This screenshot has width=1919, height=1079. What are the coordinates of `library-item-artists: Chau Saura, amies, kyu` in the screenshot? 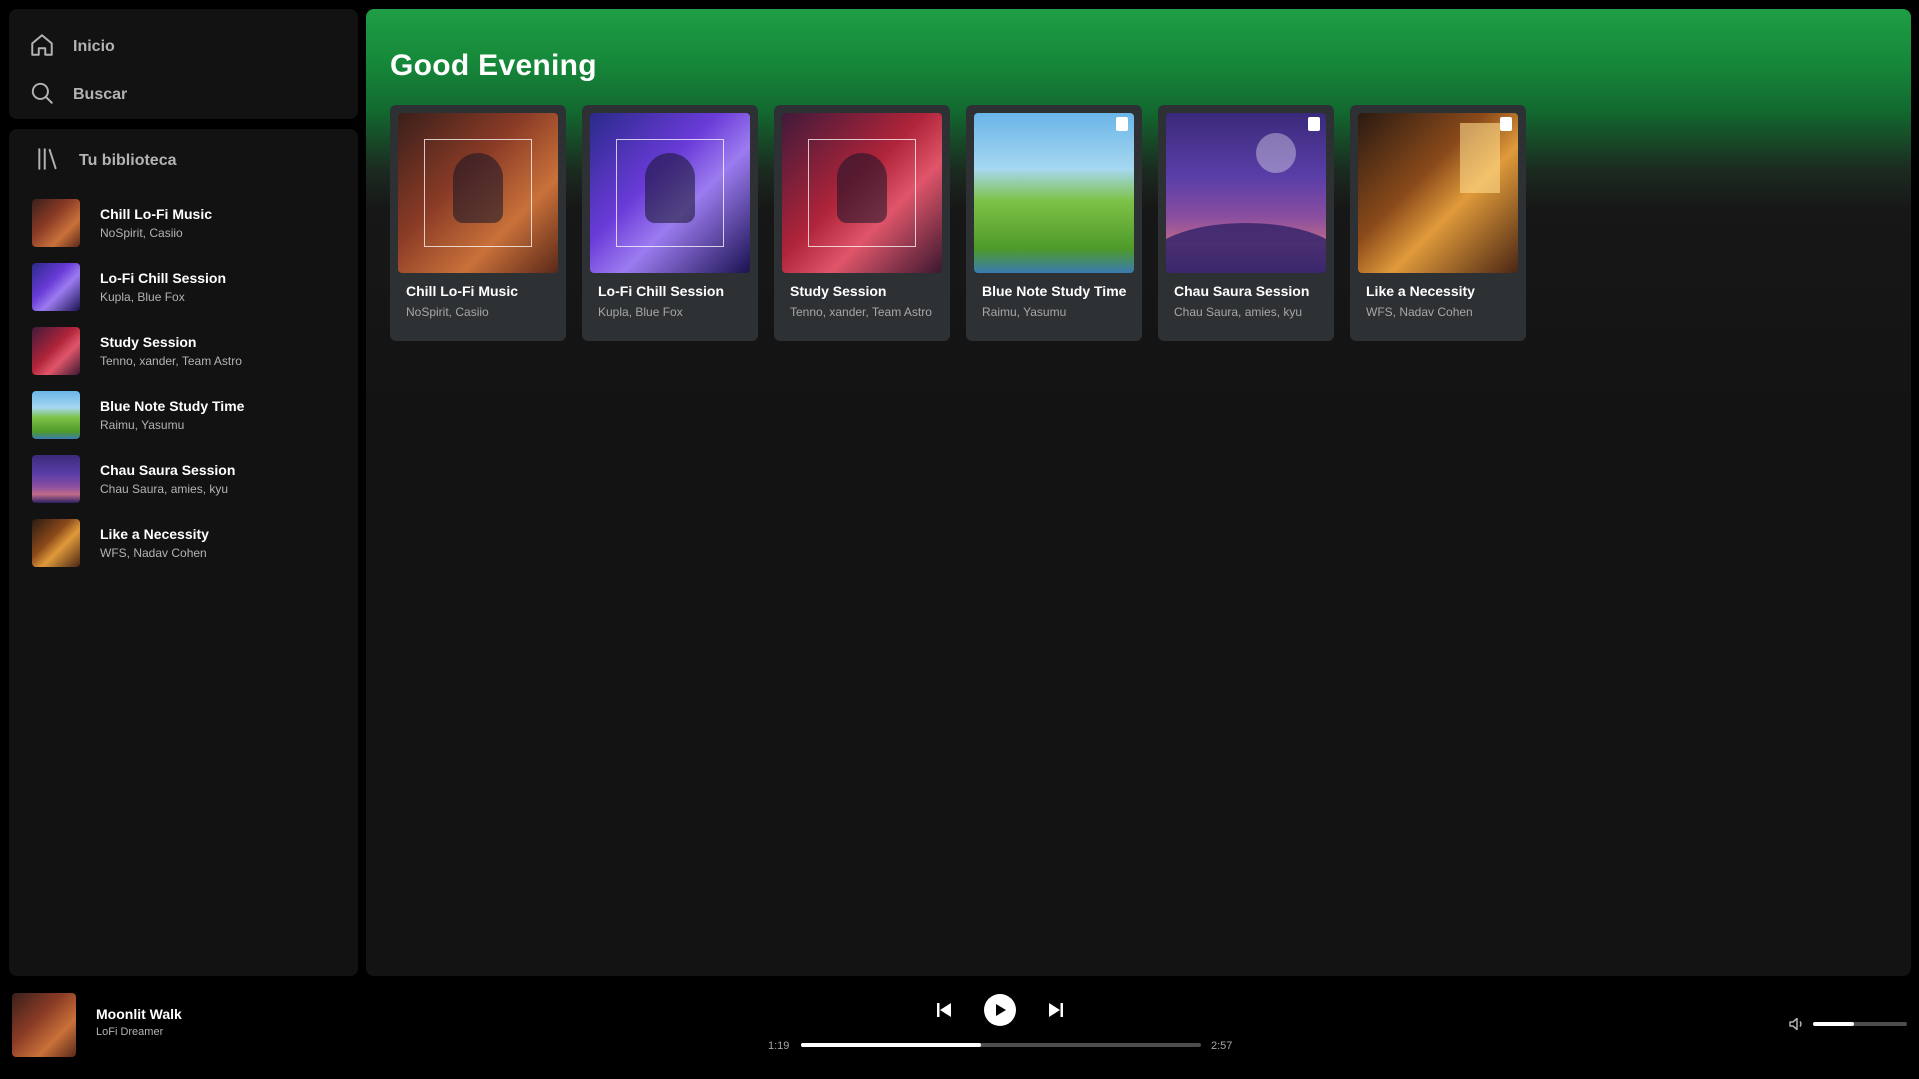 It's located at (164, 489).